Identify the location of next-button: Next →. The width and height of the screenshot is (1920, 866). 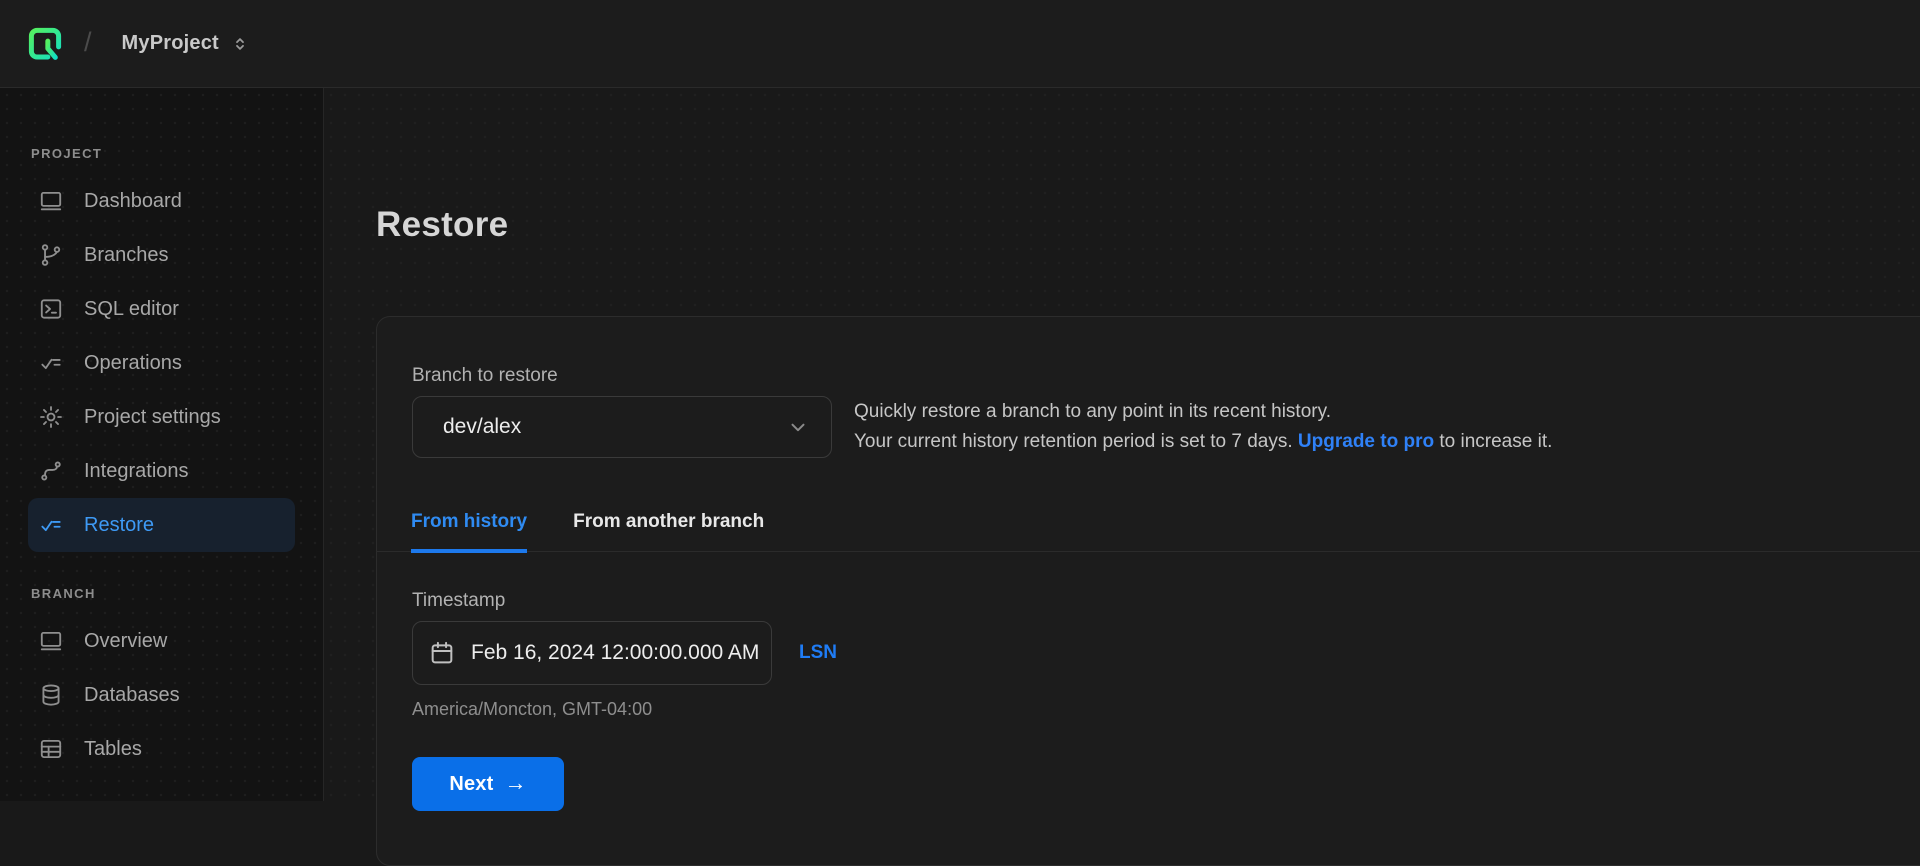
(488, 784).